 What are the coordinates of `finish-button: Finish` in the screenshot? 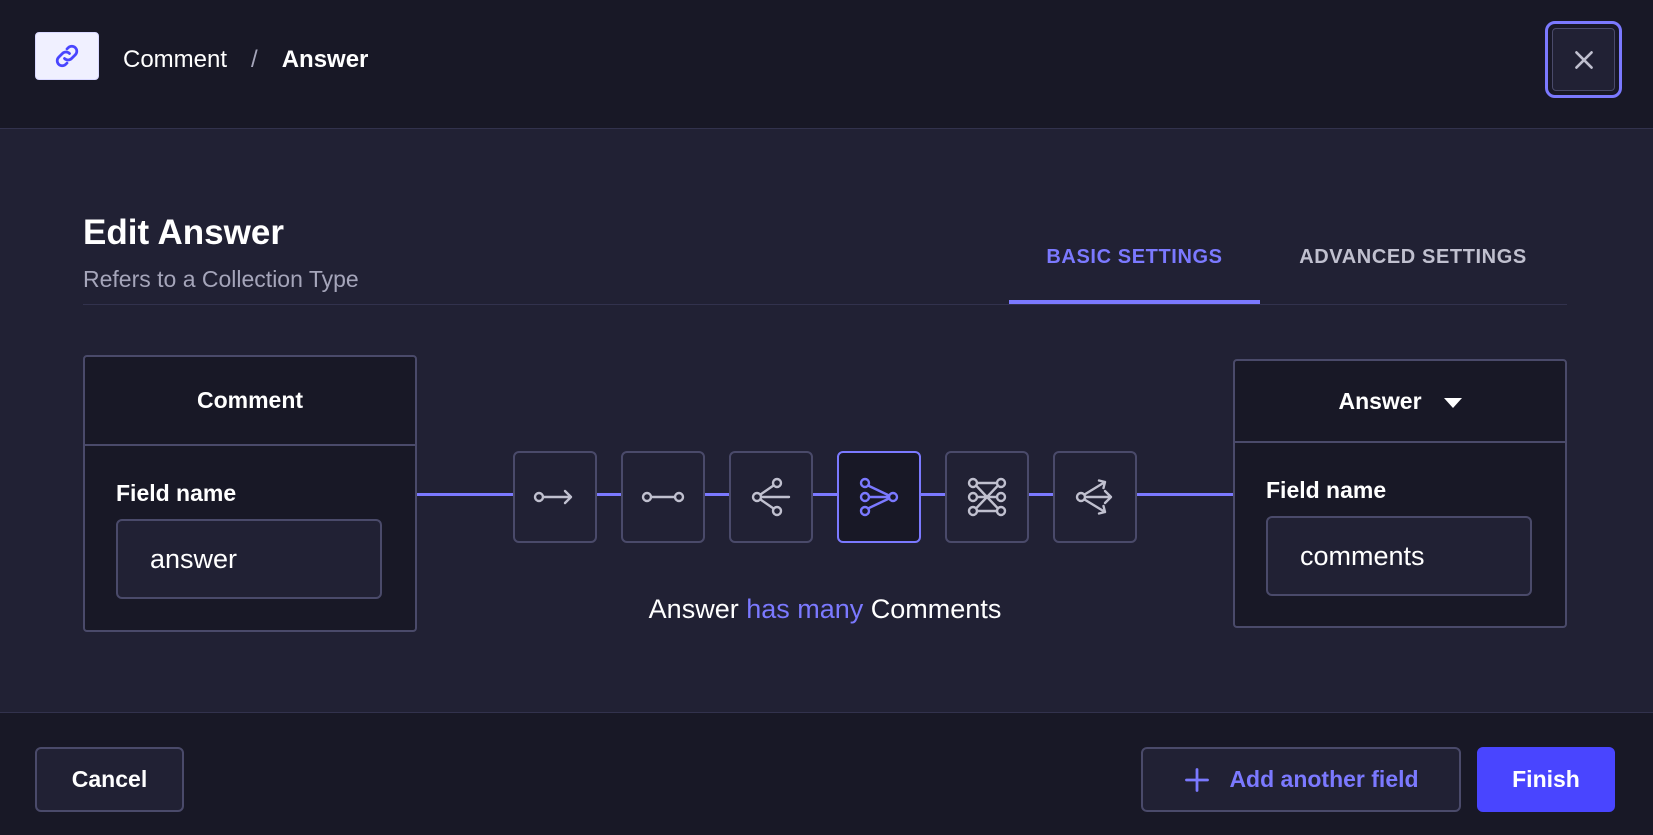 It's located at (1546, 779).